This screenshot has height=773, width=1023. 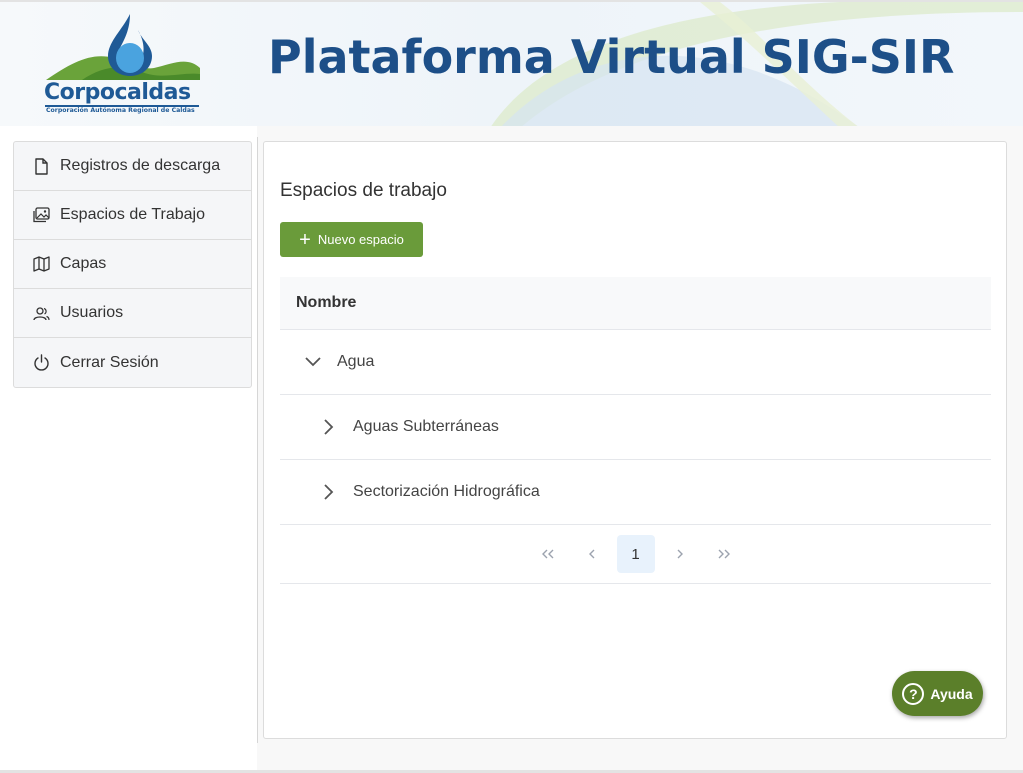 I want to click on section-title: Espacios de trabajo, so click(x=363, y=190).